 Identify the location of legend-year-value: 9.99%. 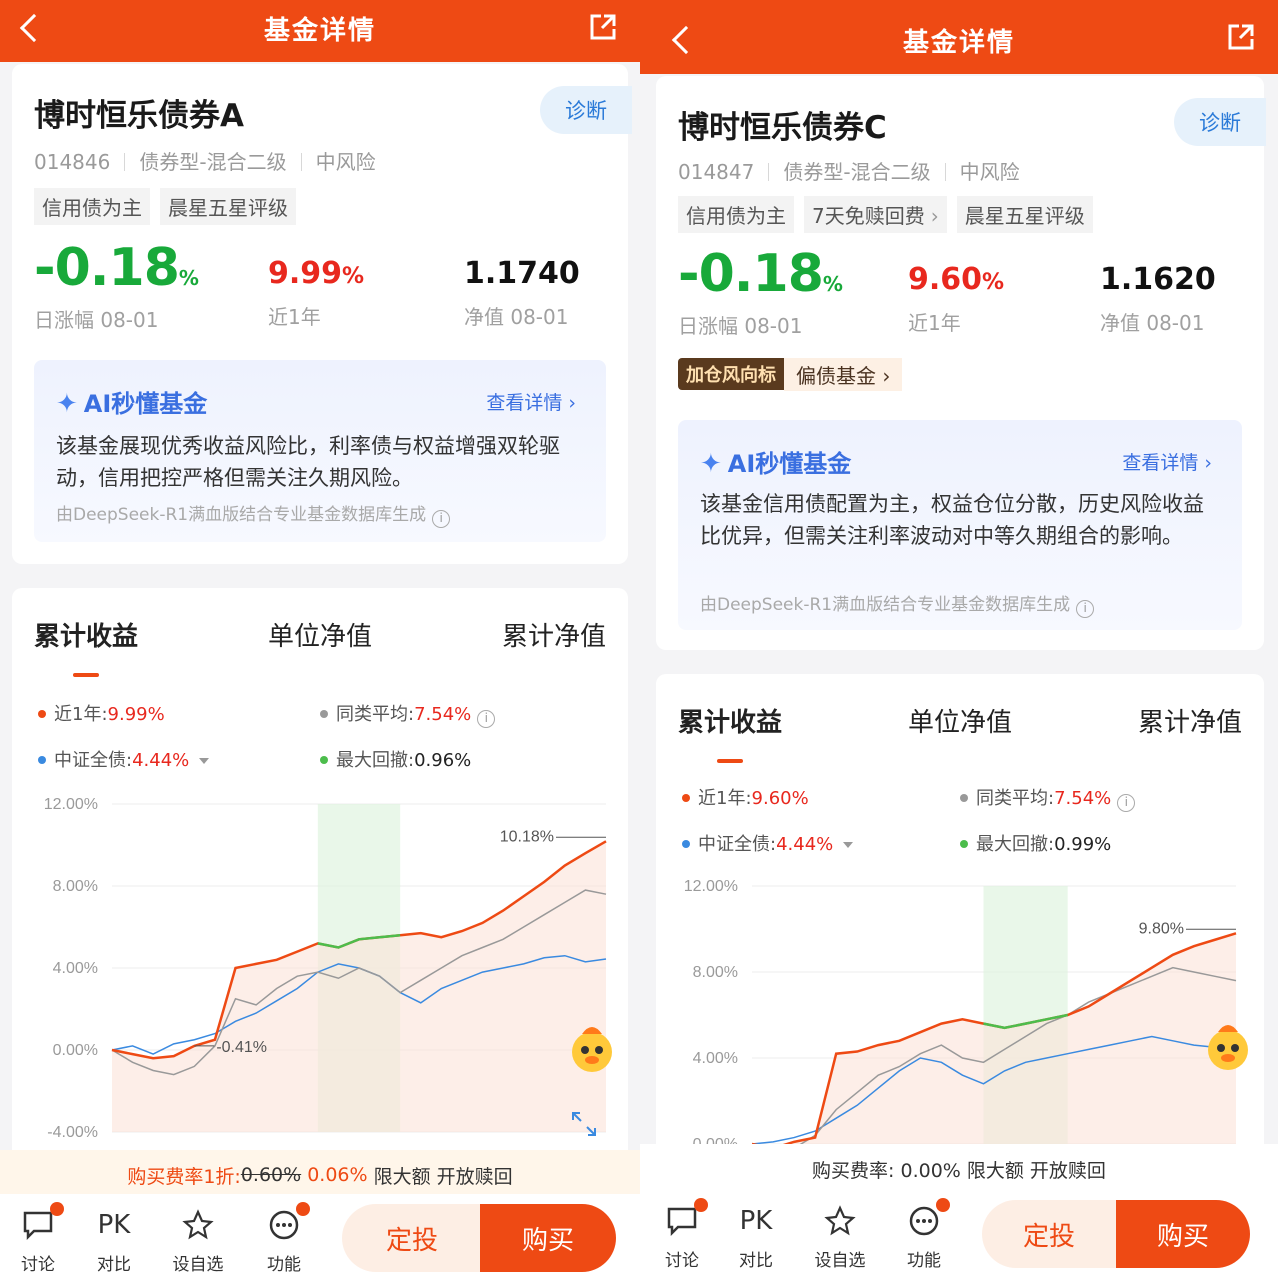
(136, 714).